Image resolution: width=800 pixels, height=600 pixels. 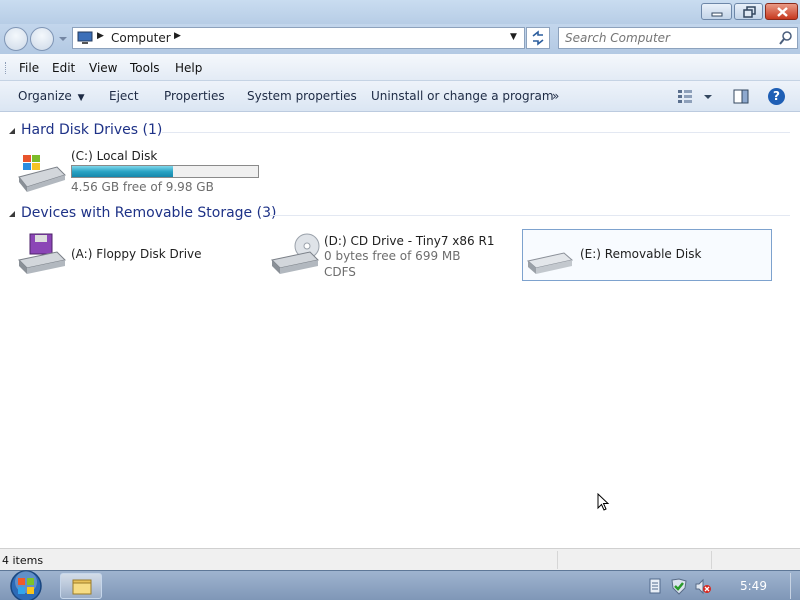 I want to click on help-icon: ?, so click(x=776, y=96).